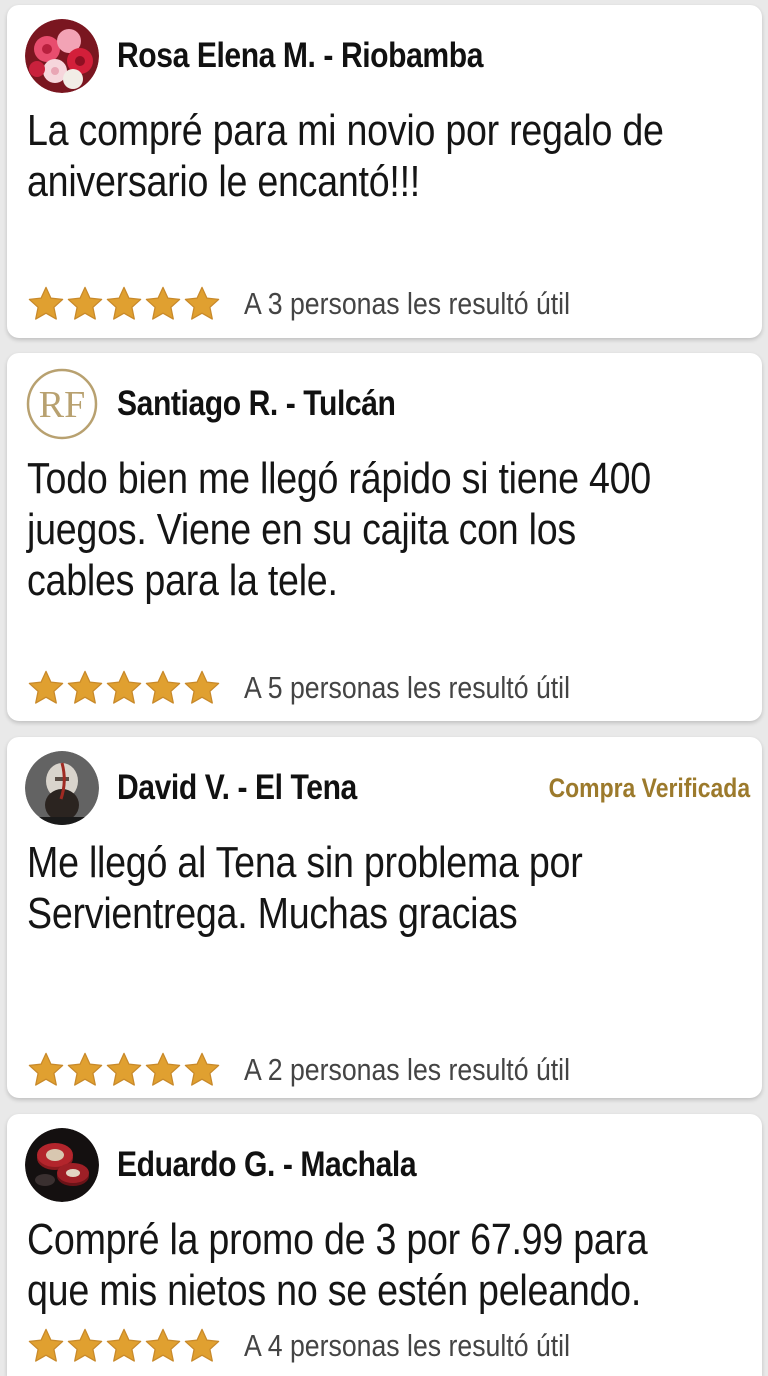 The width and height of the screenshot is (768, 1376). I want to click on reviewer-name: Rosa Elena M. - Riobamba, so click(300, 55).